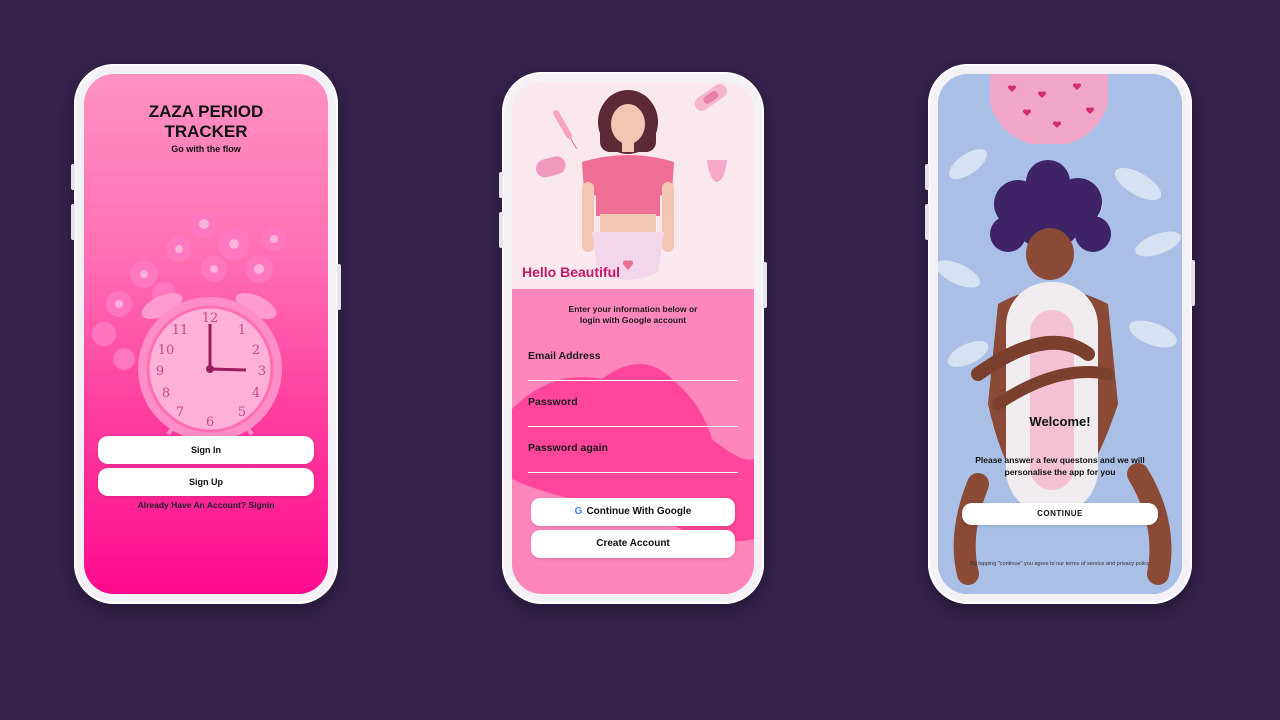  I want to click on app-title: ZAZA PERIOD TRACKER, so click(206, 121).